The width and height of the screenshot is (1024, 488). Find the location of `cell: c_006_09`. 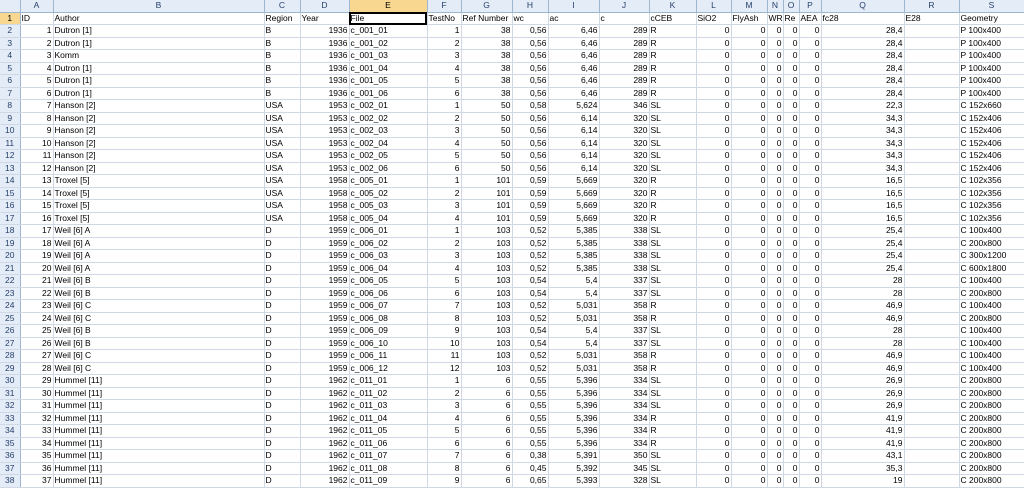

cell: c_006_09 is located at coordinates (388, 331).